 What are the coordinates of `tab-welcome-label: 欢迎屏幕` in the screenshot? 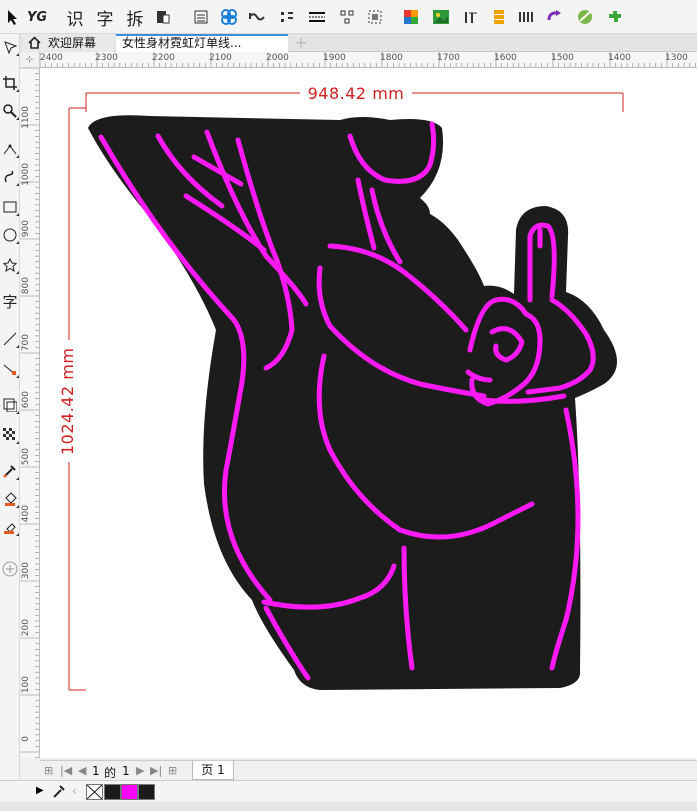 It's located at (72, 43).